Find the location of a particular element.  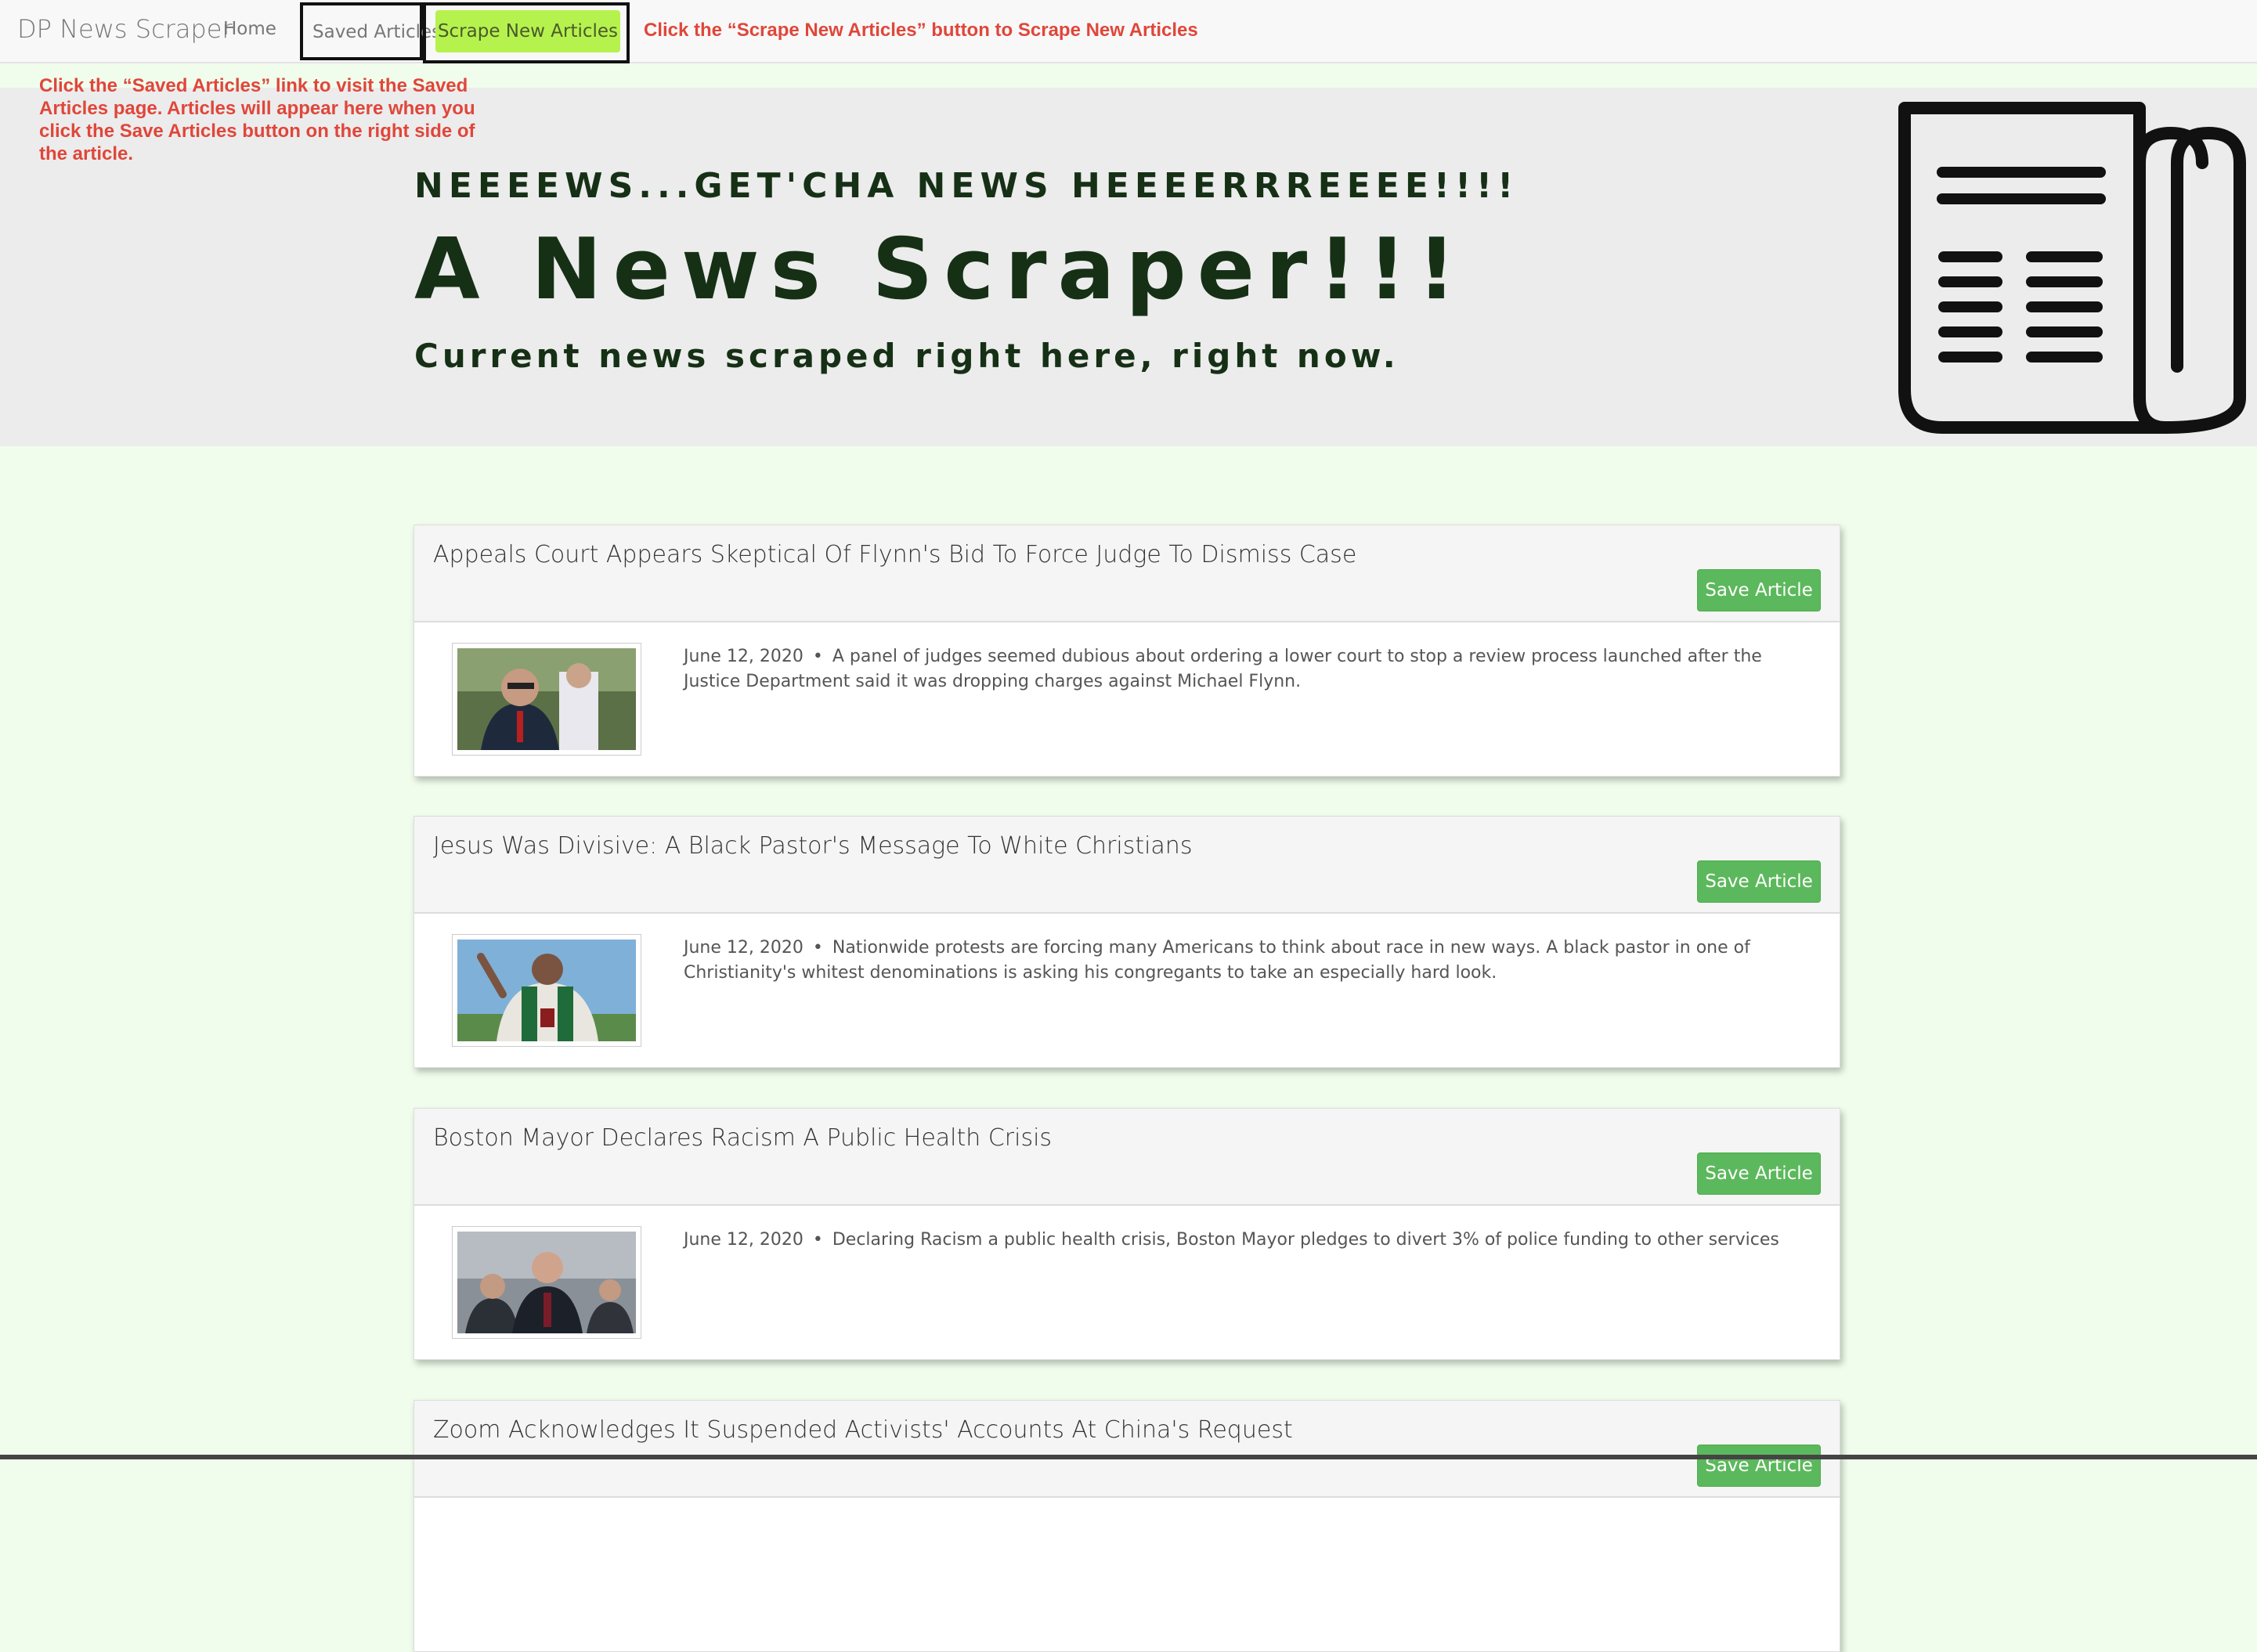

newspaper-icon is located at coordinates (2075, 274).